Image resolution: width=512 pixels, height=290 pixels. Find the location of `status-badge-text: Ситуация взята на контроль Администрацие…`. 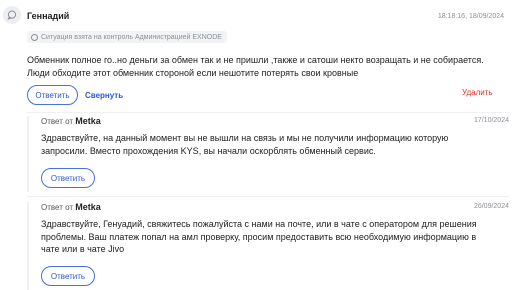

status-badge-text: Ситуация взята на контроль Администрацие… is located at coordinates (131, 37).